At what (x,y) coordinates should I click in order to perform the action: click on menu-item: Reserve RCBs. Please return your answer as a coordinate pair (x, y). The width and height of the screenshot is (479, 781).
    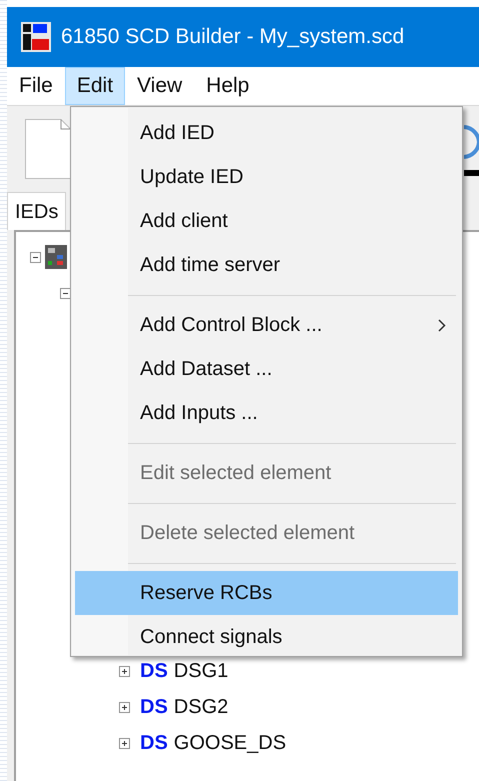
    Looking at the image, I should click on (266, 593).